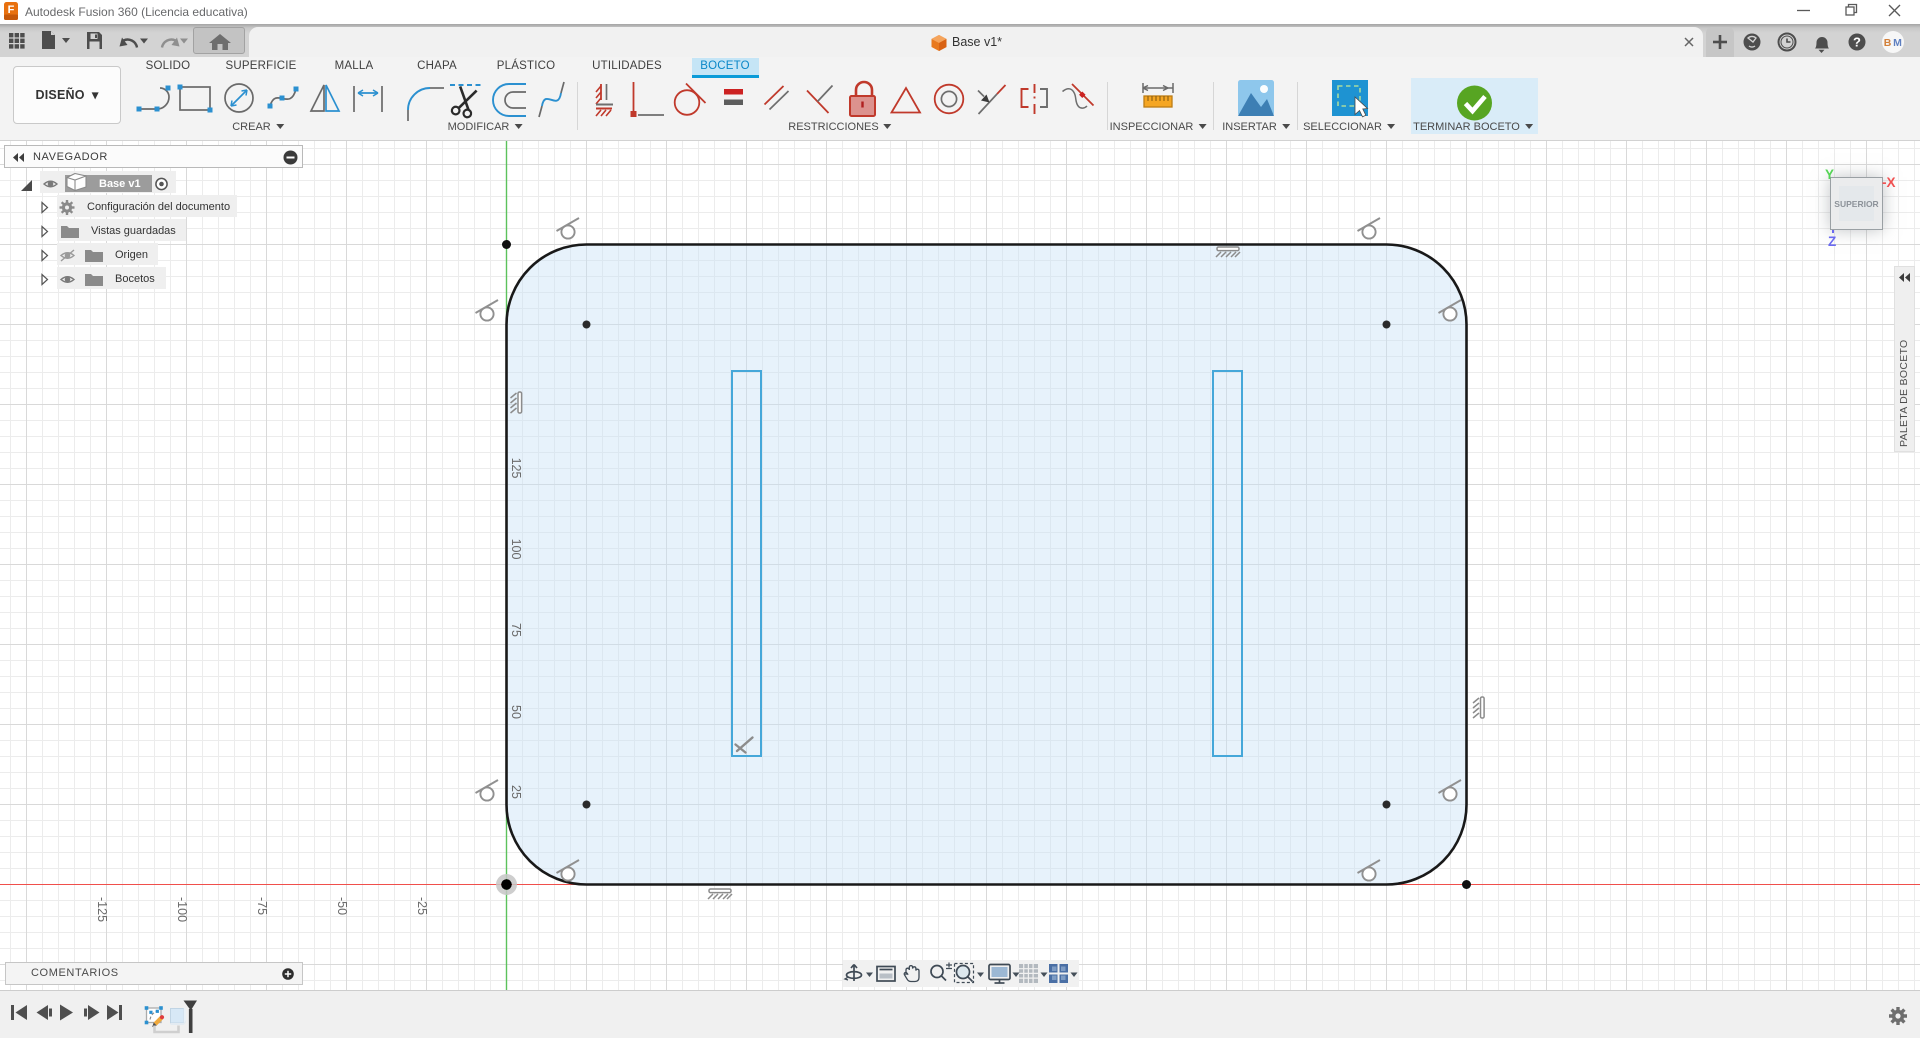 The image size is (1920, 1038). Describe the element at coordinates (516, 468) in the screenshot. I see `svg-text: 125` at that location.